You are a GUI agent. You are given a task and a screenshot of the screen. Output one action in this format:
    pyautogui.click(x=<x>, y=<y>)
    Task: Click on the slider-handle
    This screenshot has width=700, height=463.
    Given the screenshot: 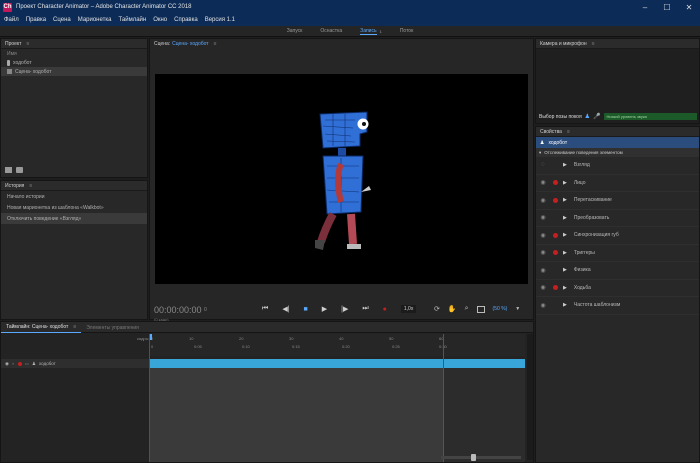 What is the action you would take?
    pyautogui.click(x=473, y=457)
    